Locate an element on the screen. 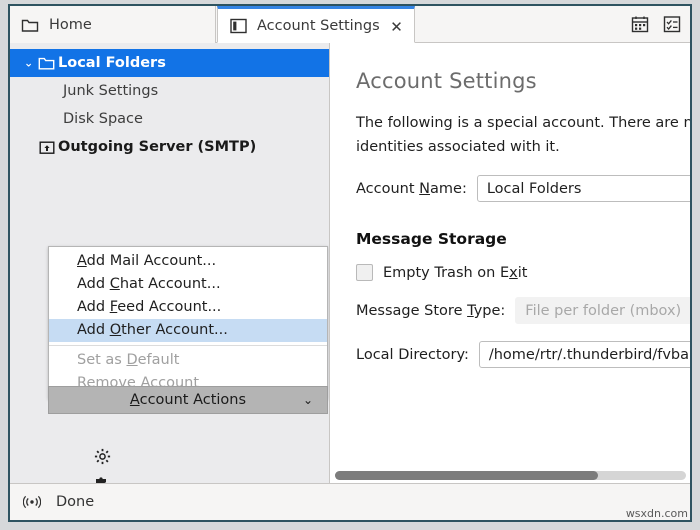 This screenshot has width=700, height=530. menu-item-text-post: efault is located at coordinates (158, 360).